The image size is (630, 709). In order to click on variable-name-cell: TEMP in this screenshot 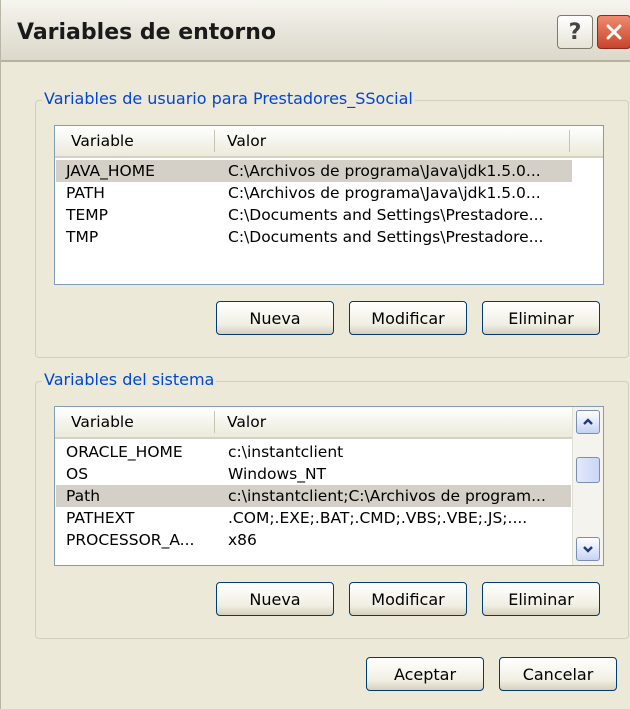, I will do `click(87, 215)`.